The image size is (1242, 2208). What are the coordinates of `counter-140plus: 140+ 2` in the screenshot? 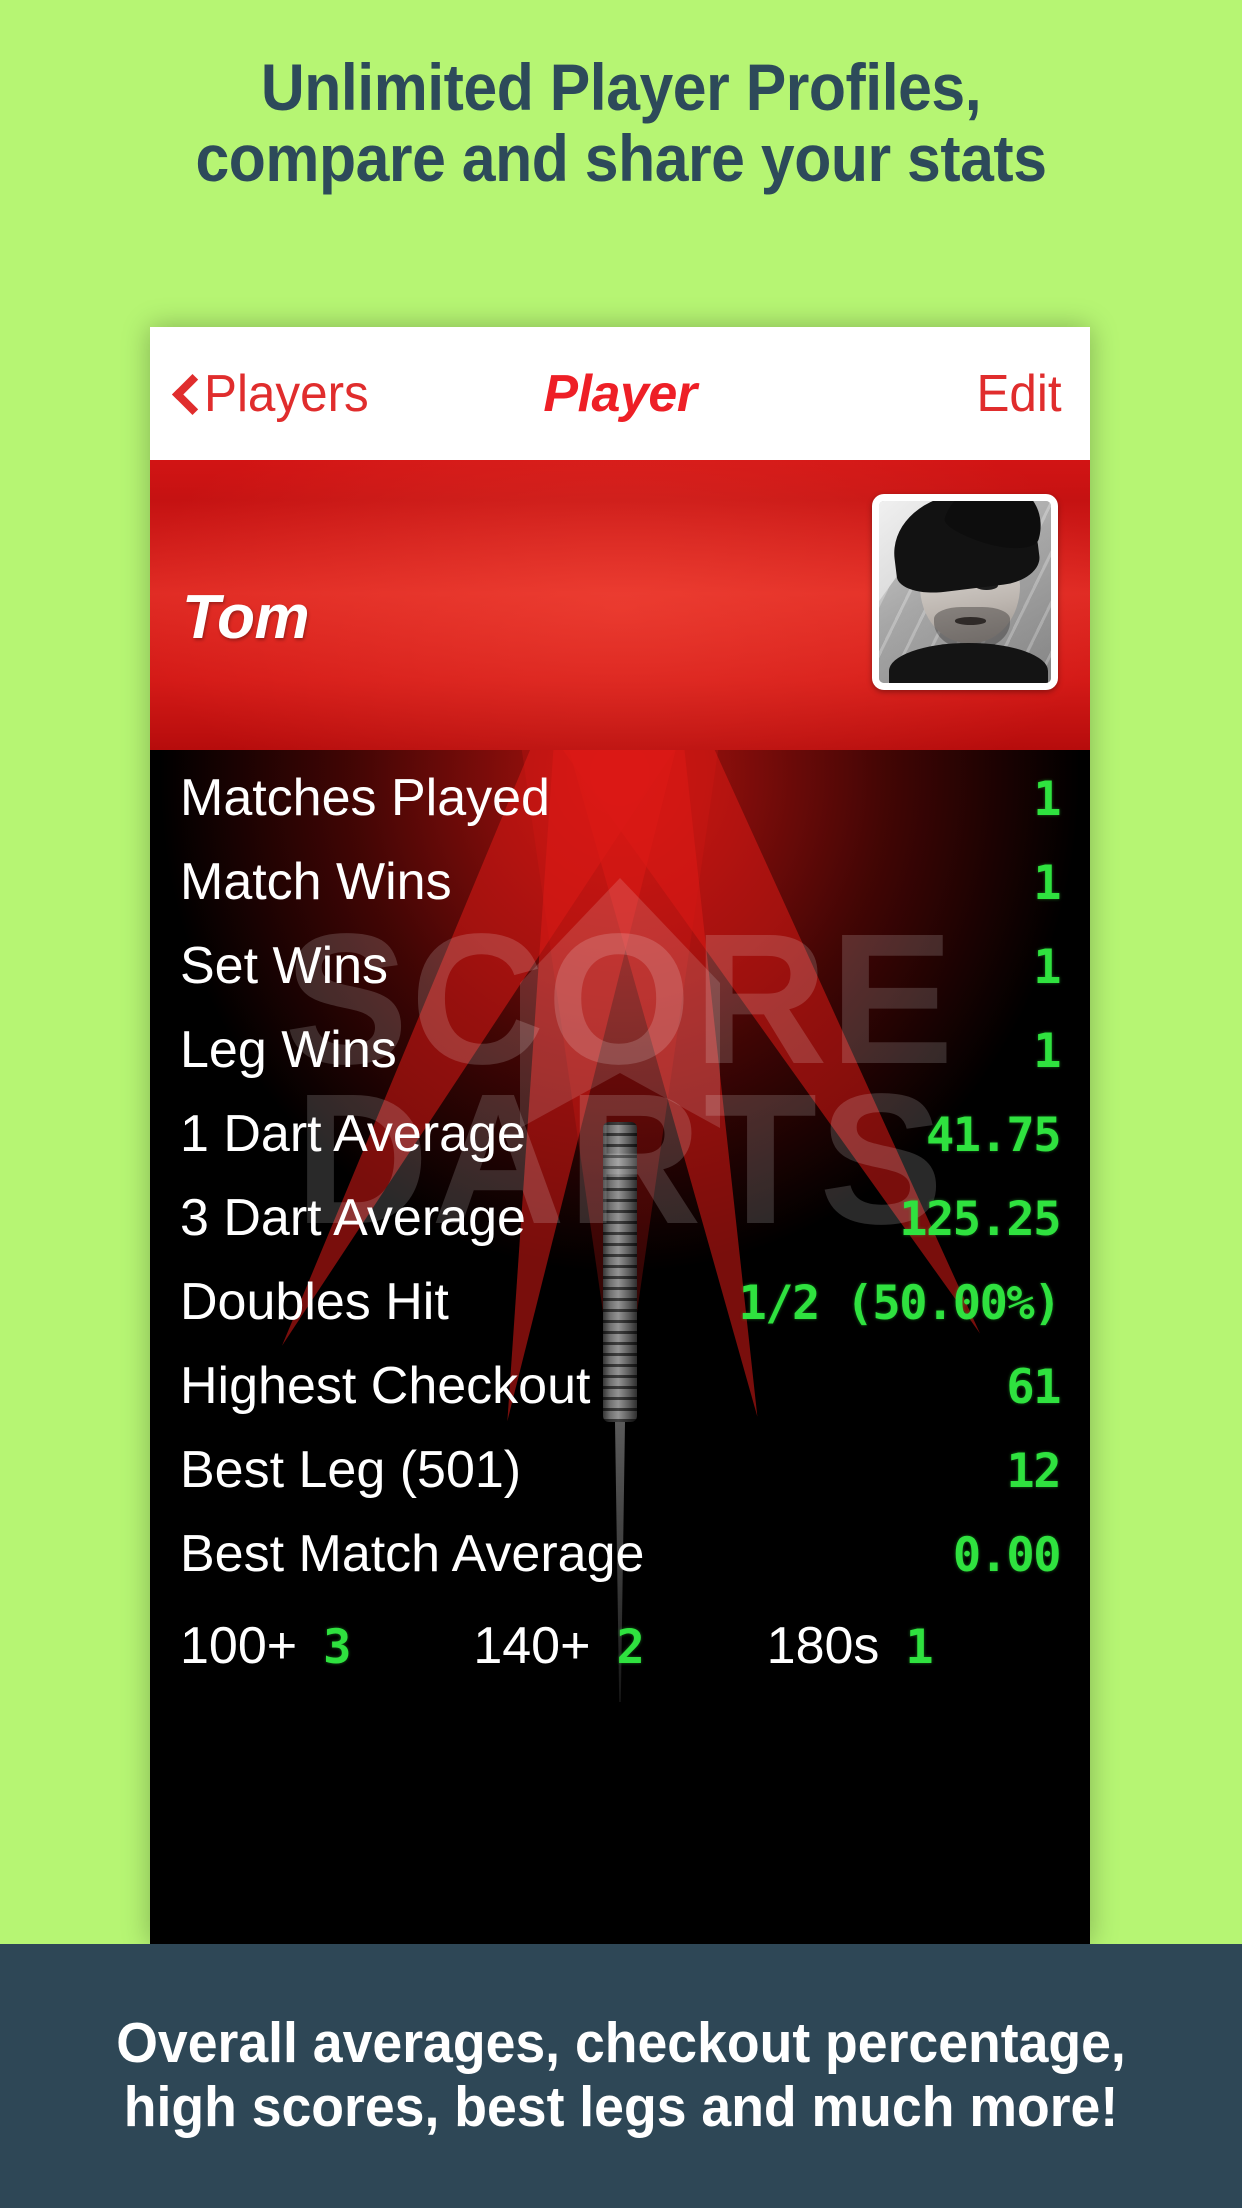 It's located at (619, 1646).